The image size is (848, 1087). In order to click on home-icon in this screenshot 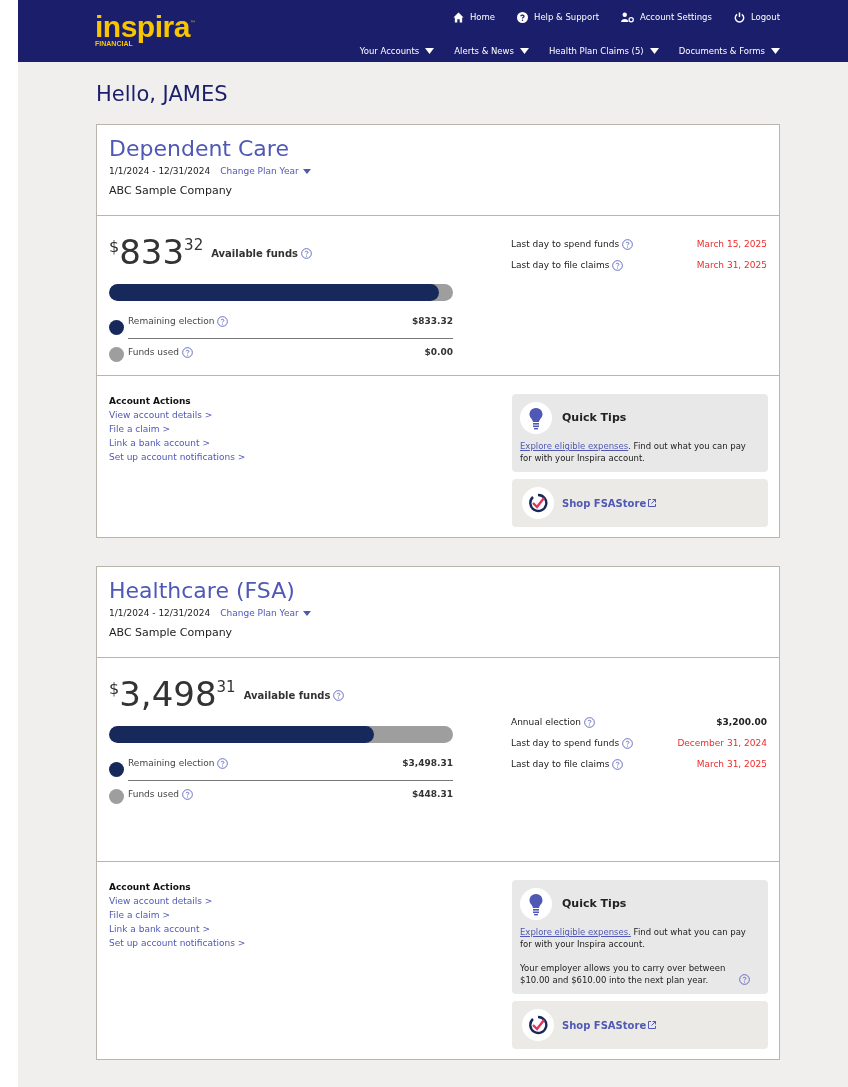, I will do `click(458, 17)`.